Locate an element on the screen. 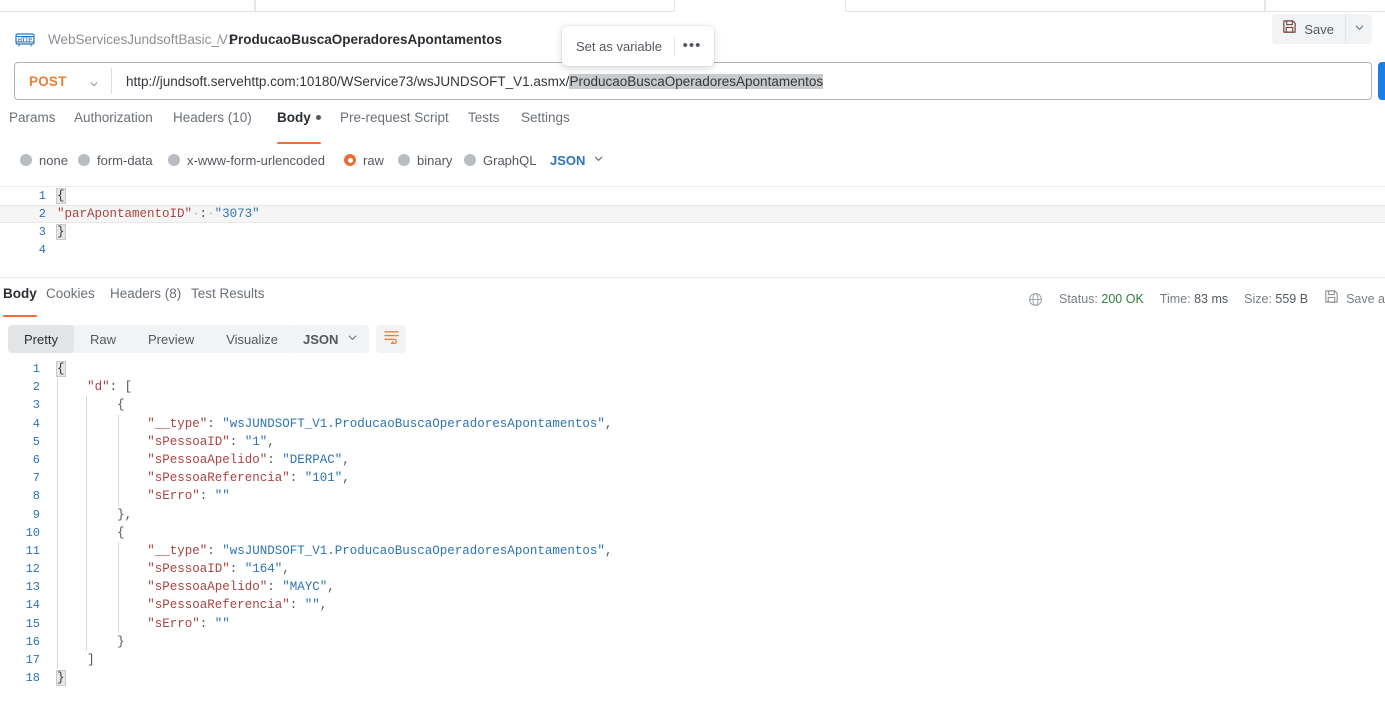  set-as-variable-button: Set as variable is located at coordinates (612, 46).